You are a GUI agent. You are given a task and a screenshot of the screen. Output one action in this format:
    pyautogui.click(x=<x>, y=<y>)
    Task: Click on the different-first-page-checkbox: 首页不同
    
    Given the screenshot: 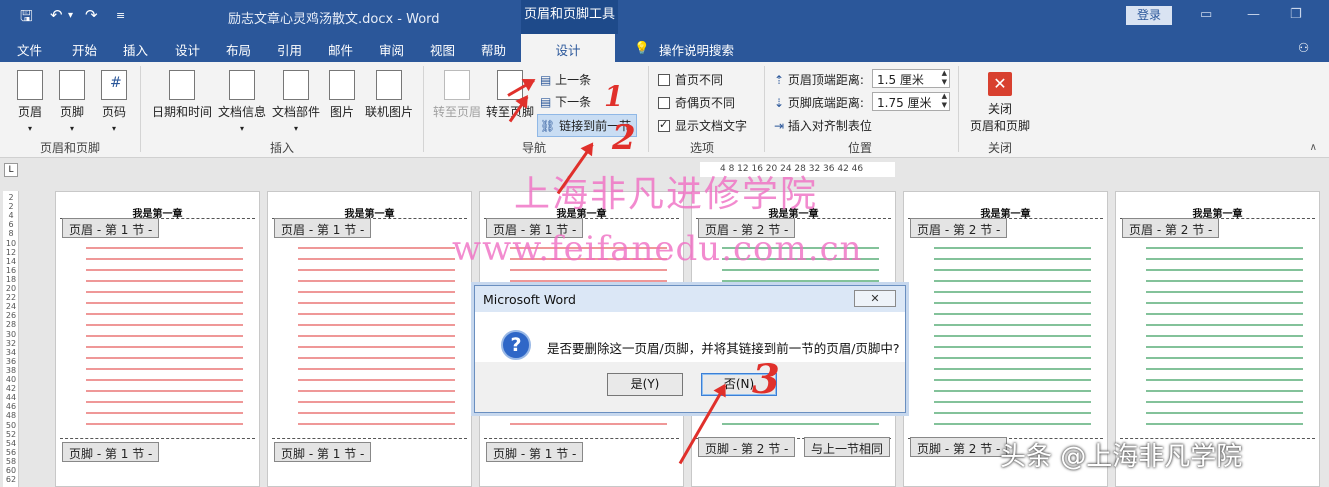 What is the action you would take?
    pyautogui.click(x=690, y=79)
    